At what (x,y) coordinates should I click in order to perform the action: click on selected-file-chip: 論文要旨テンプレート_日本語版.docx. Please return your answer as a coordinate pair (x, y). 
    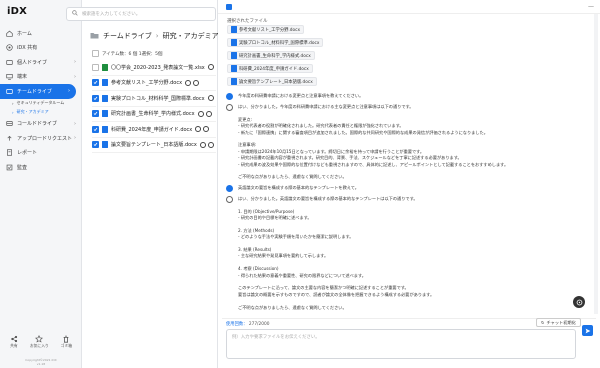
    Looking at the image, I should click on (272, 81).